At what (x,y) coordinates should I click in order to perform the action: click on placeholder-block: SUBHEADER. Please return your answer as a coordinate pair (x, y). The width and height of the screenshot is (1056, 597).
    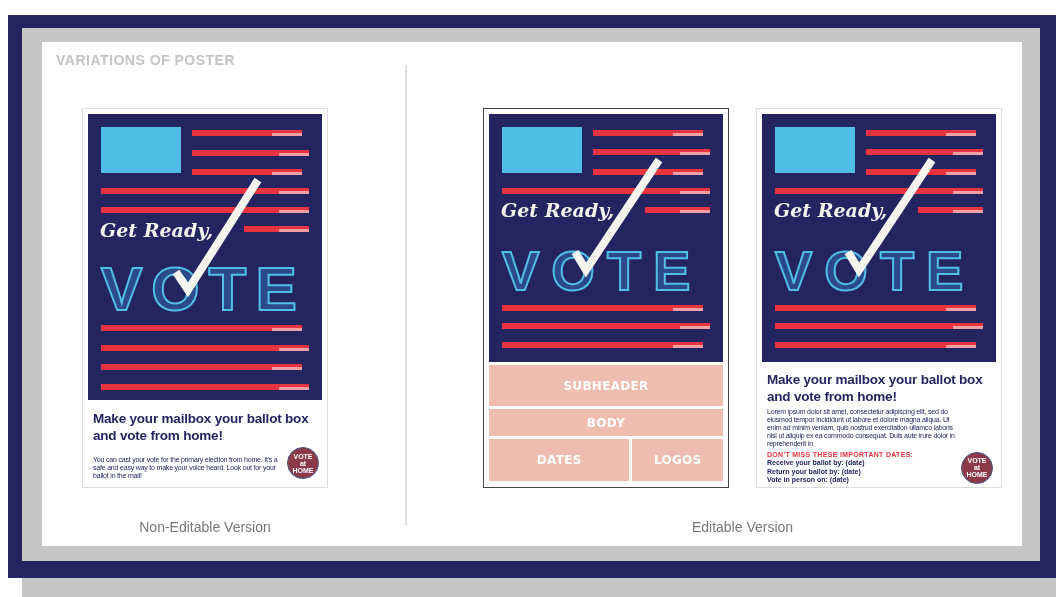
    Looking at the image, I should click on (606, 385).